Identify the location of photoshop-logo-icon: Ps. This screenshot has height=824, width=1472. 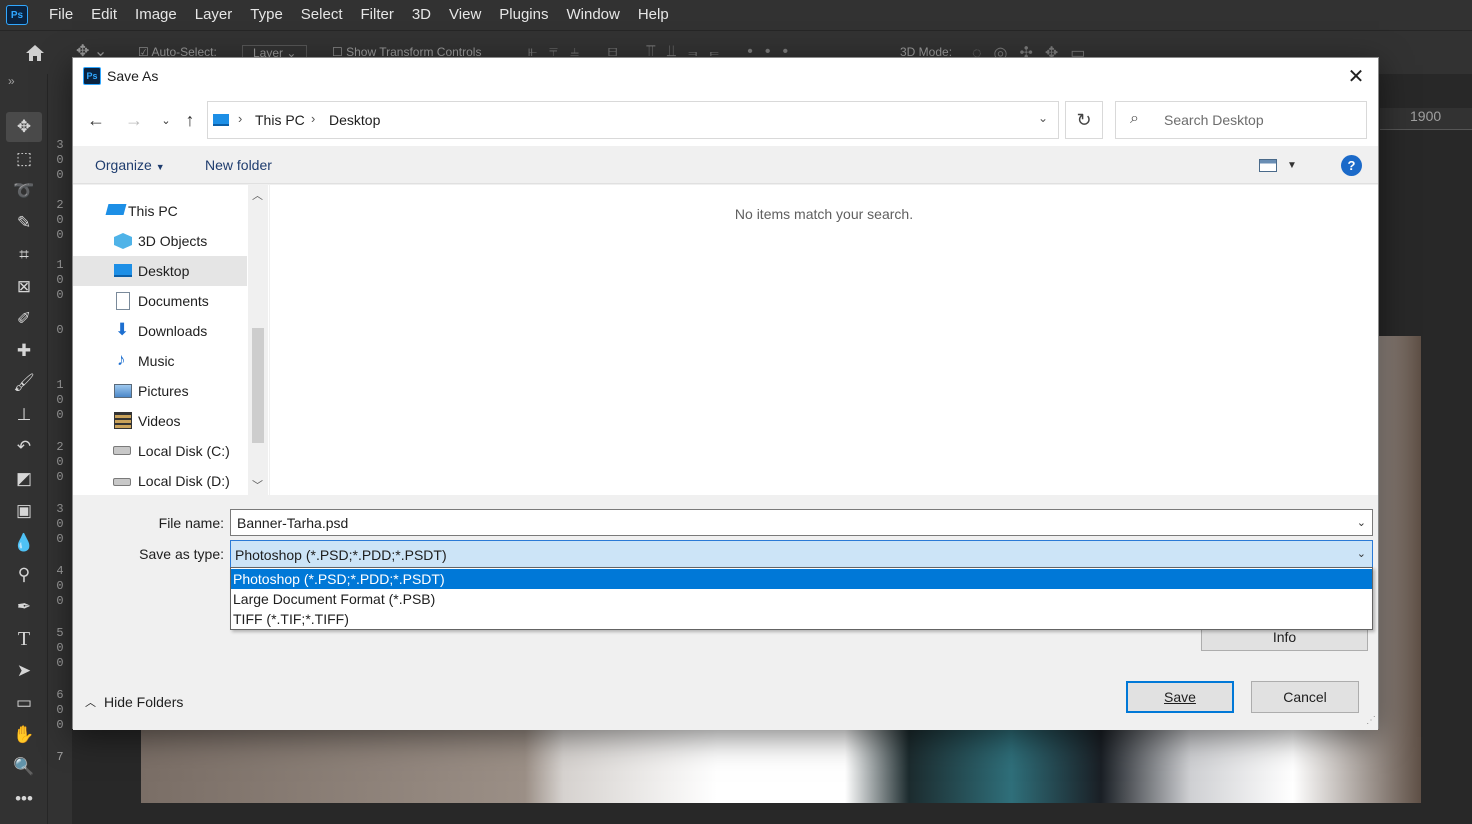
(17, 15).